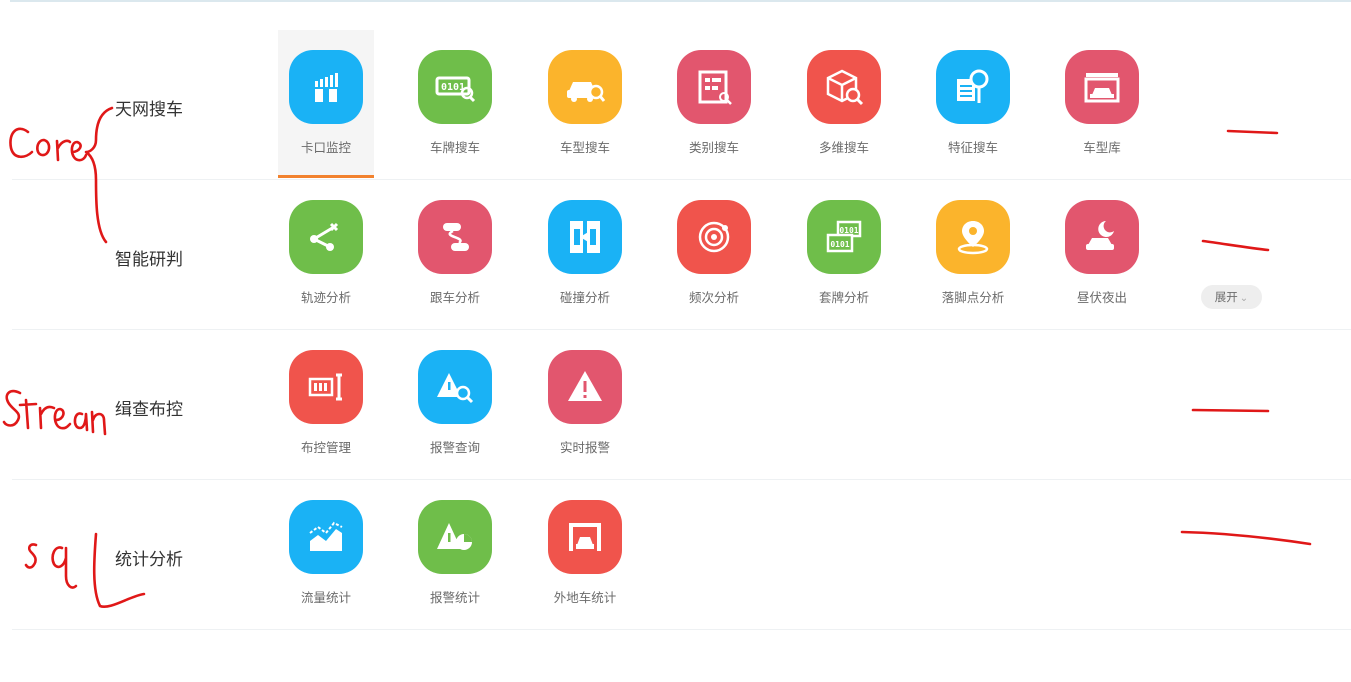  I want to click on tile-label: 车型搜车, so click(584, 147).